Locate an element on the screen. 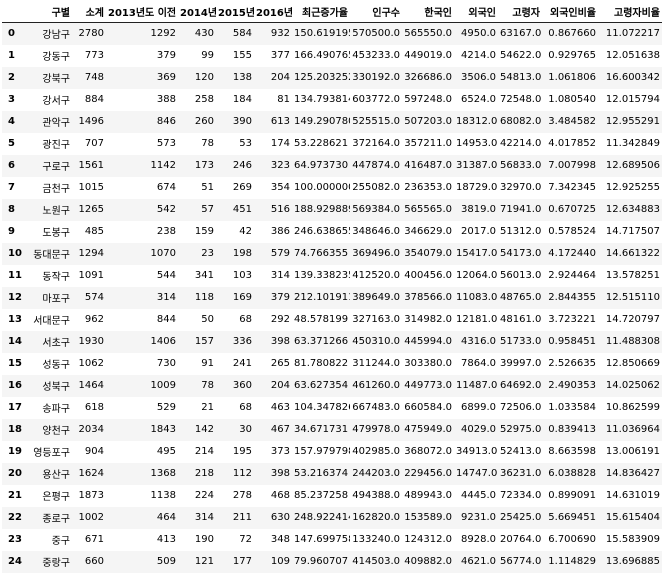 The image size is (667, 577). table-cell: 449773.0 is located at coordinates (428, 385).